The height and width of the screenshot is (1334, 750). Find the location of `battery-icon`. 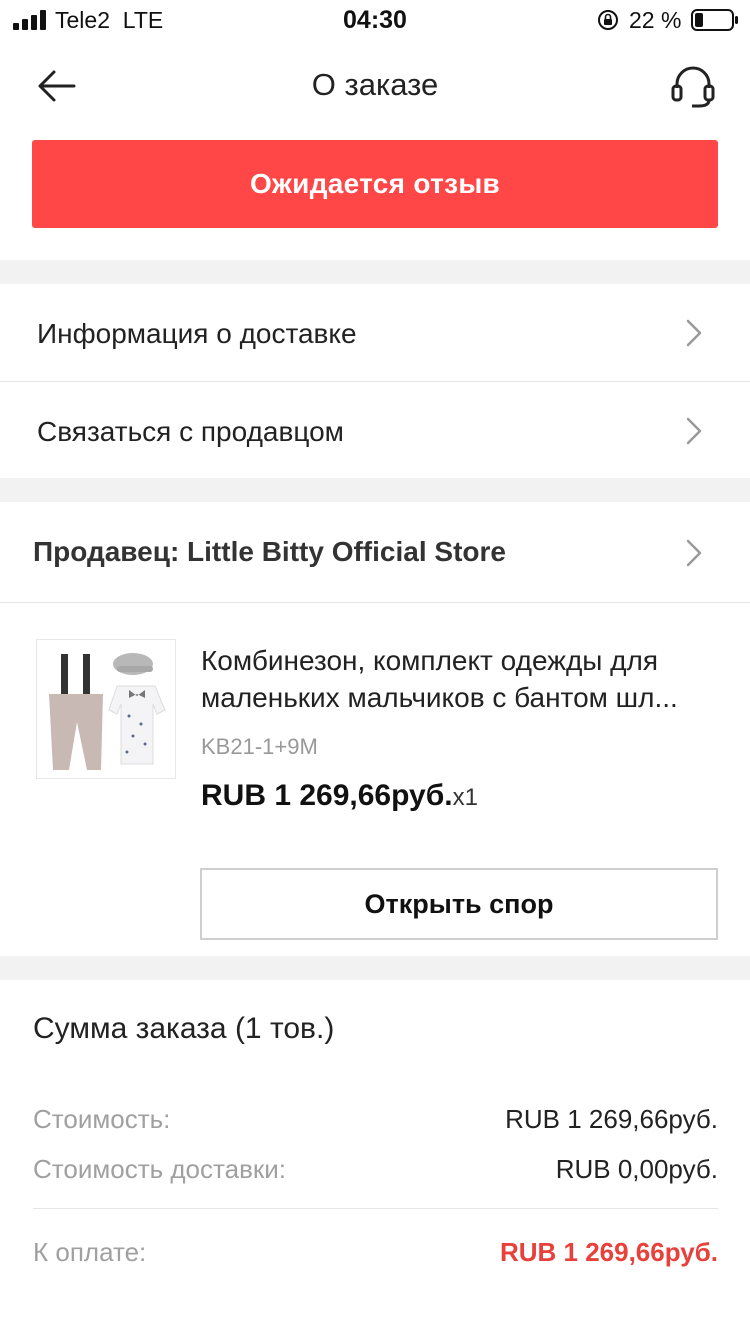

battery-icon is located at coordinates (714, 20).